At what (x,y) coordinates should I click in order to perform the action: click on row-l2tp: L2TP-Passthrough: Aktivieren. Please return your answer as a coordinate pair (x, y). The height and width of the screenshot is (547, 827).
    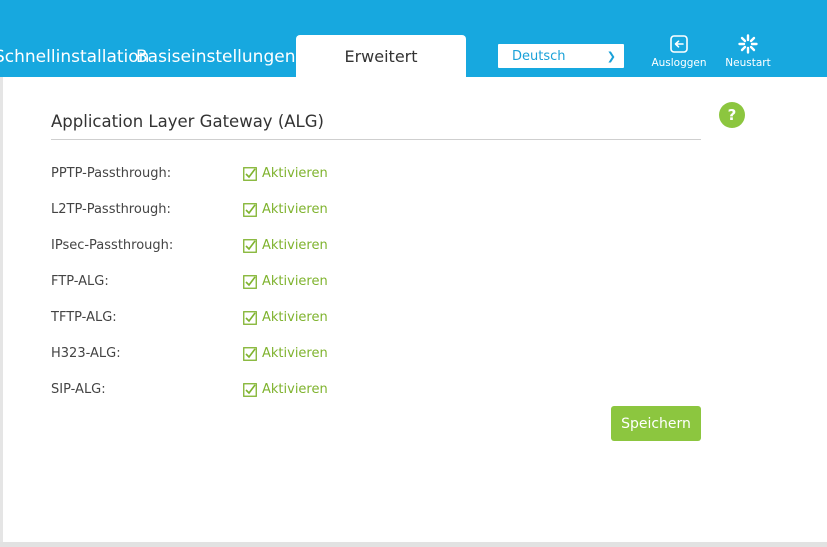
    Looking at the image, I should click on (251, 210).